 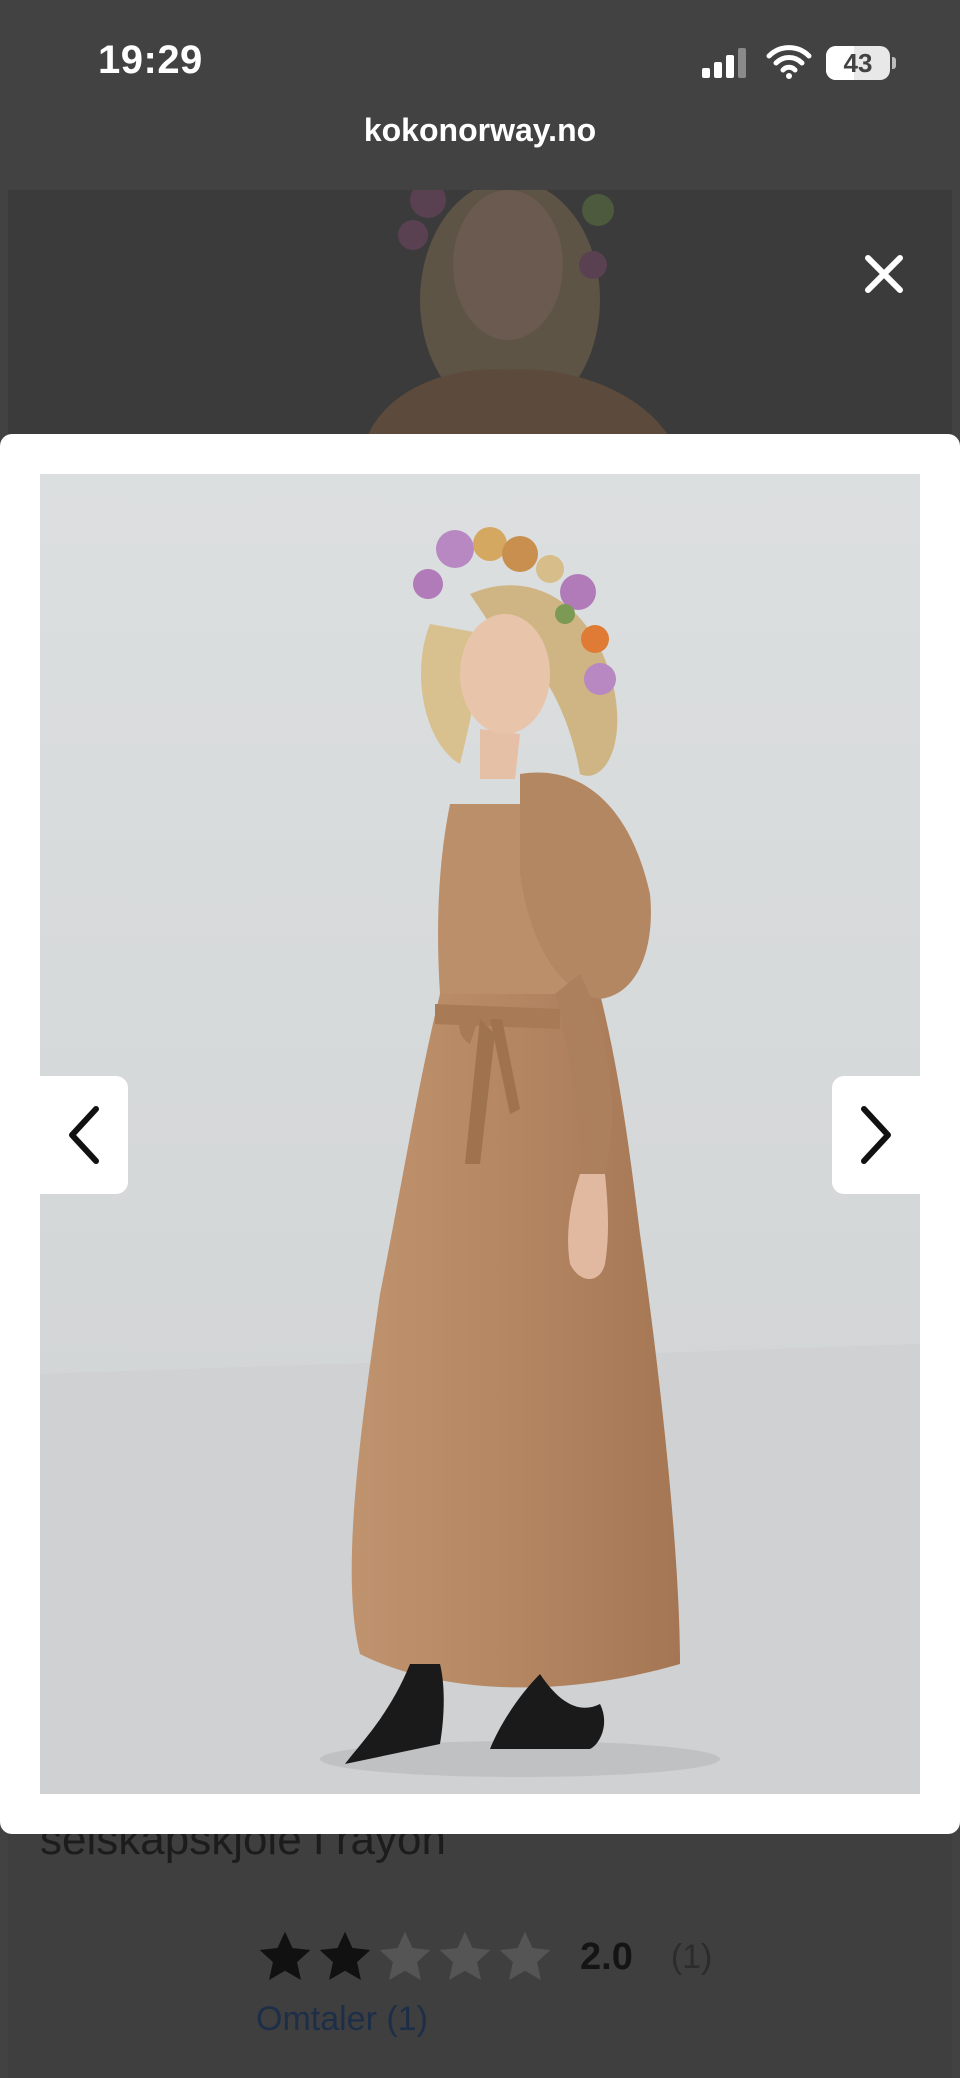 What do you see at coordinates (480, 130) in the screenshot?
I see `url-bar: kokonorway.no` at bounding box center [480, 130].